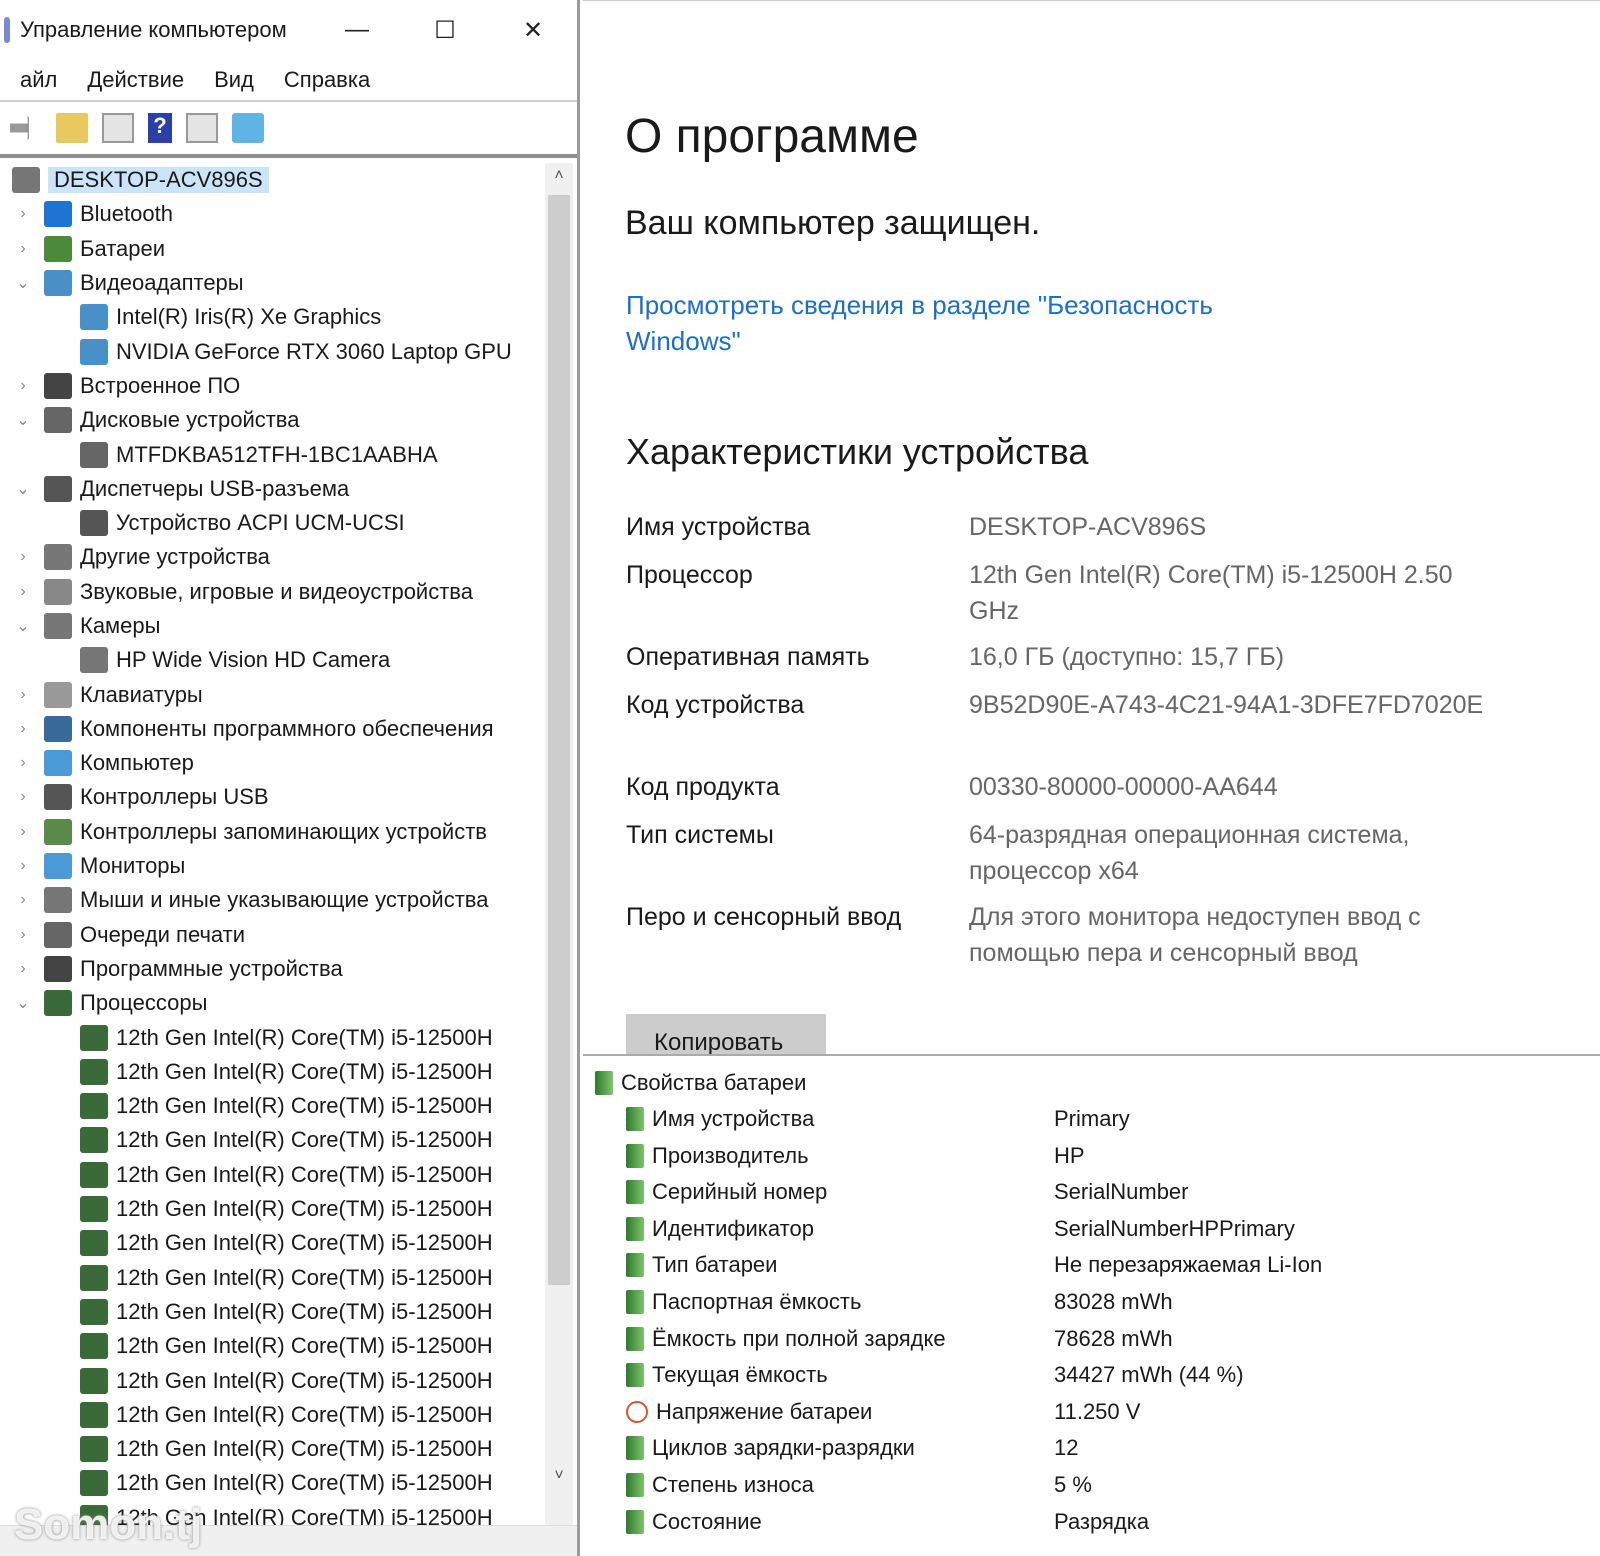 This screenshot has width=1600, height=1556. Describe the element at coordinates (272, 592) in the screenshot. I see `tree-item: › Звуковые, игровые и видеоустройства` at that location.